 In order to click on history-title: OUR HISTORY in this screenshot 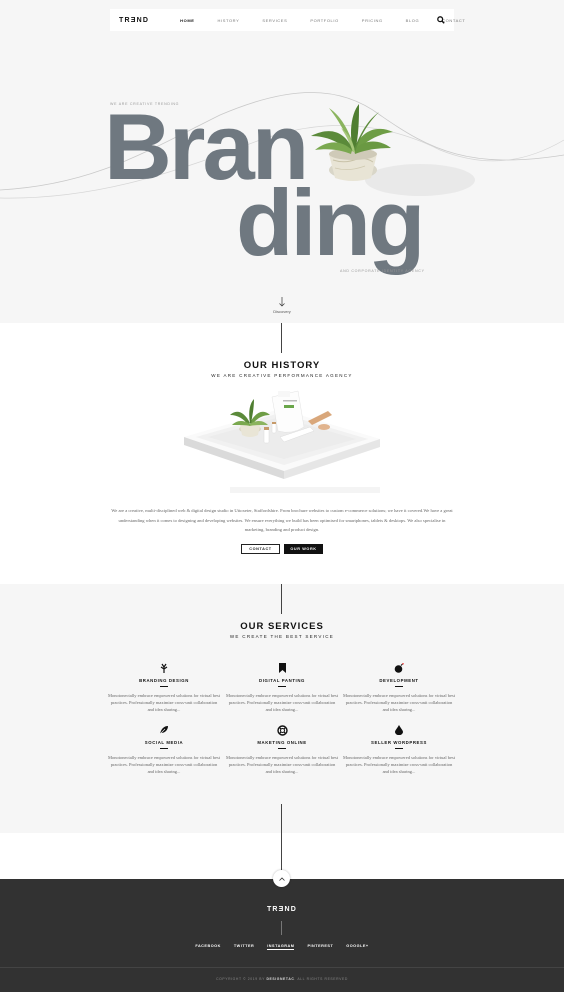, I will do `click(282, 365)`.